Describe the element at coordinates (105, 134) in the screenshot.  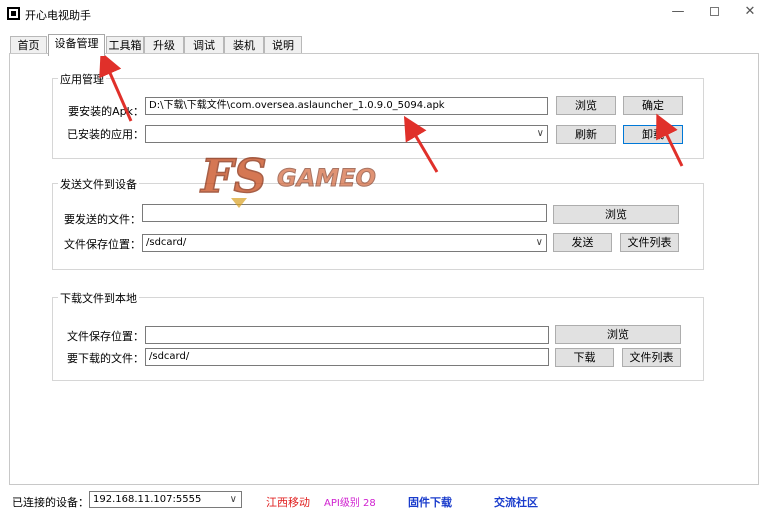
I see `installed-apps-label: 已安装的应用：` at that location.